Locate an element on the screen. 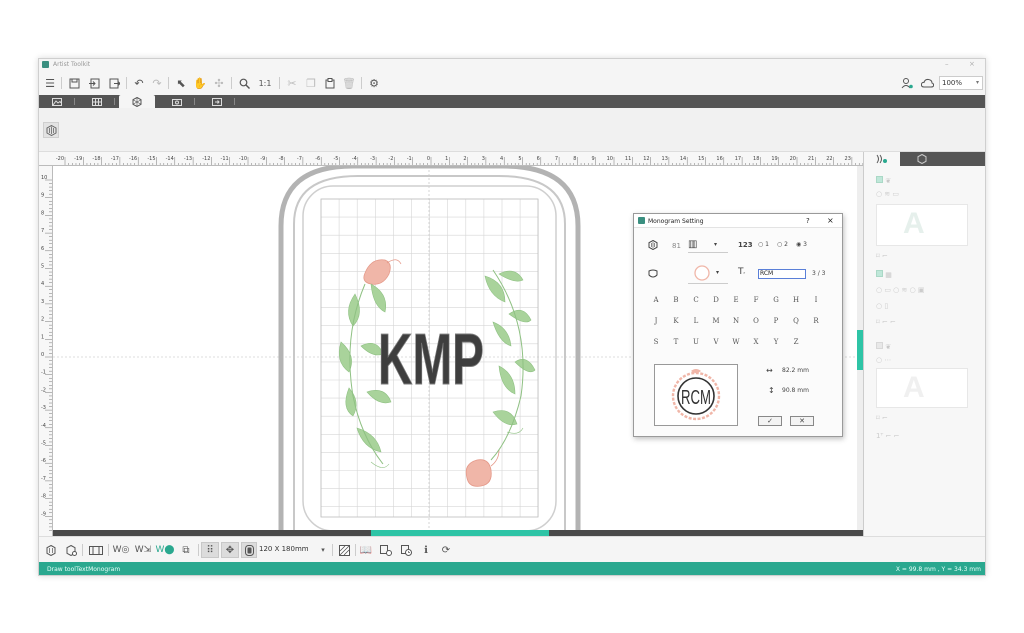  guide-lines-icon: ✥ is located at coordinates (230, 550).